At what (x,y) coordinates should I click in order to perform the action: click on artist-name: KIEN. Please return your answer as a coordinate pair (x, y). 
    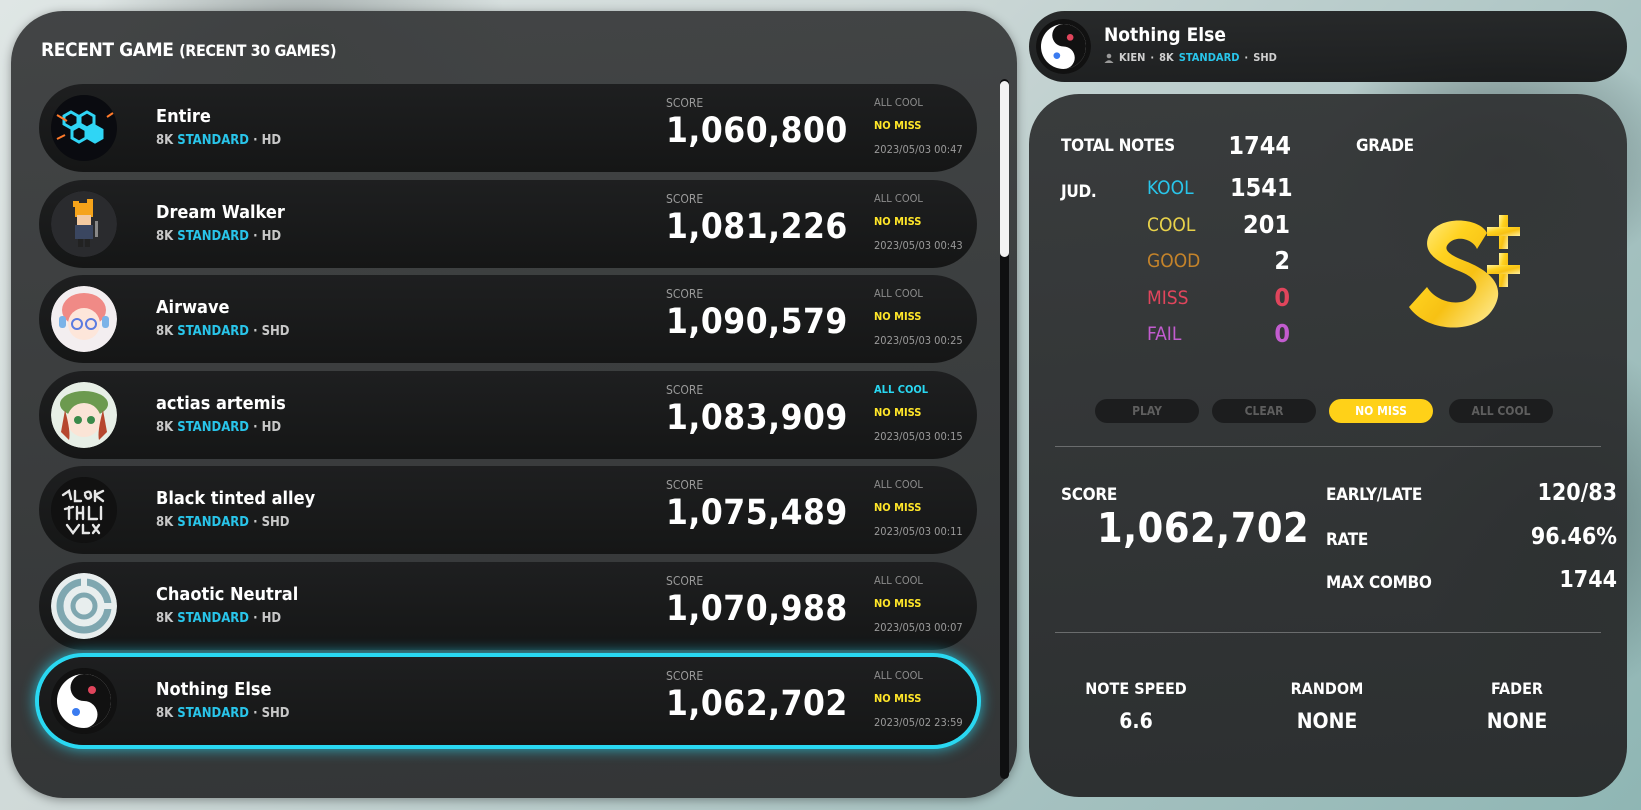
    Looking at the image, I should click on (1132, 57).